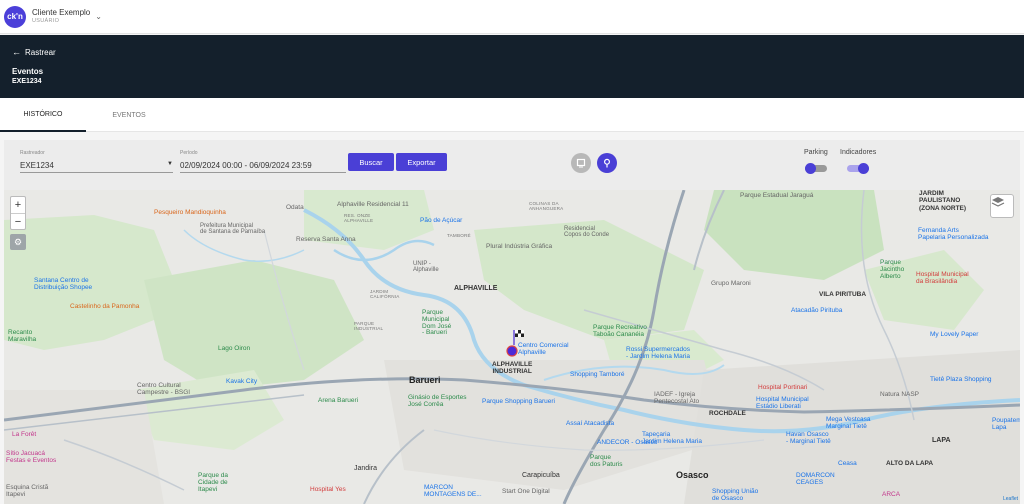 Image resolution: width=1024 pixels, height=504 pixels. I want to click on map-label: Arena Barueri, so click(338, 400).